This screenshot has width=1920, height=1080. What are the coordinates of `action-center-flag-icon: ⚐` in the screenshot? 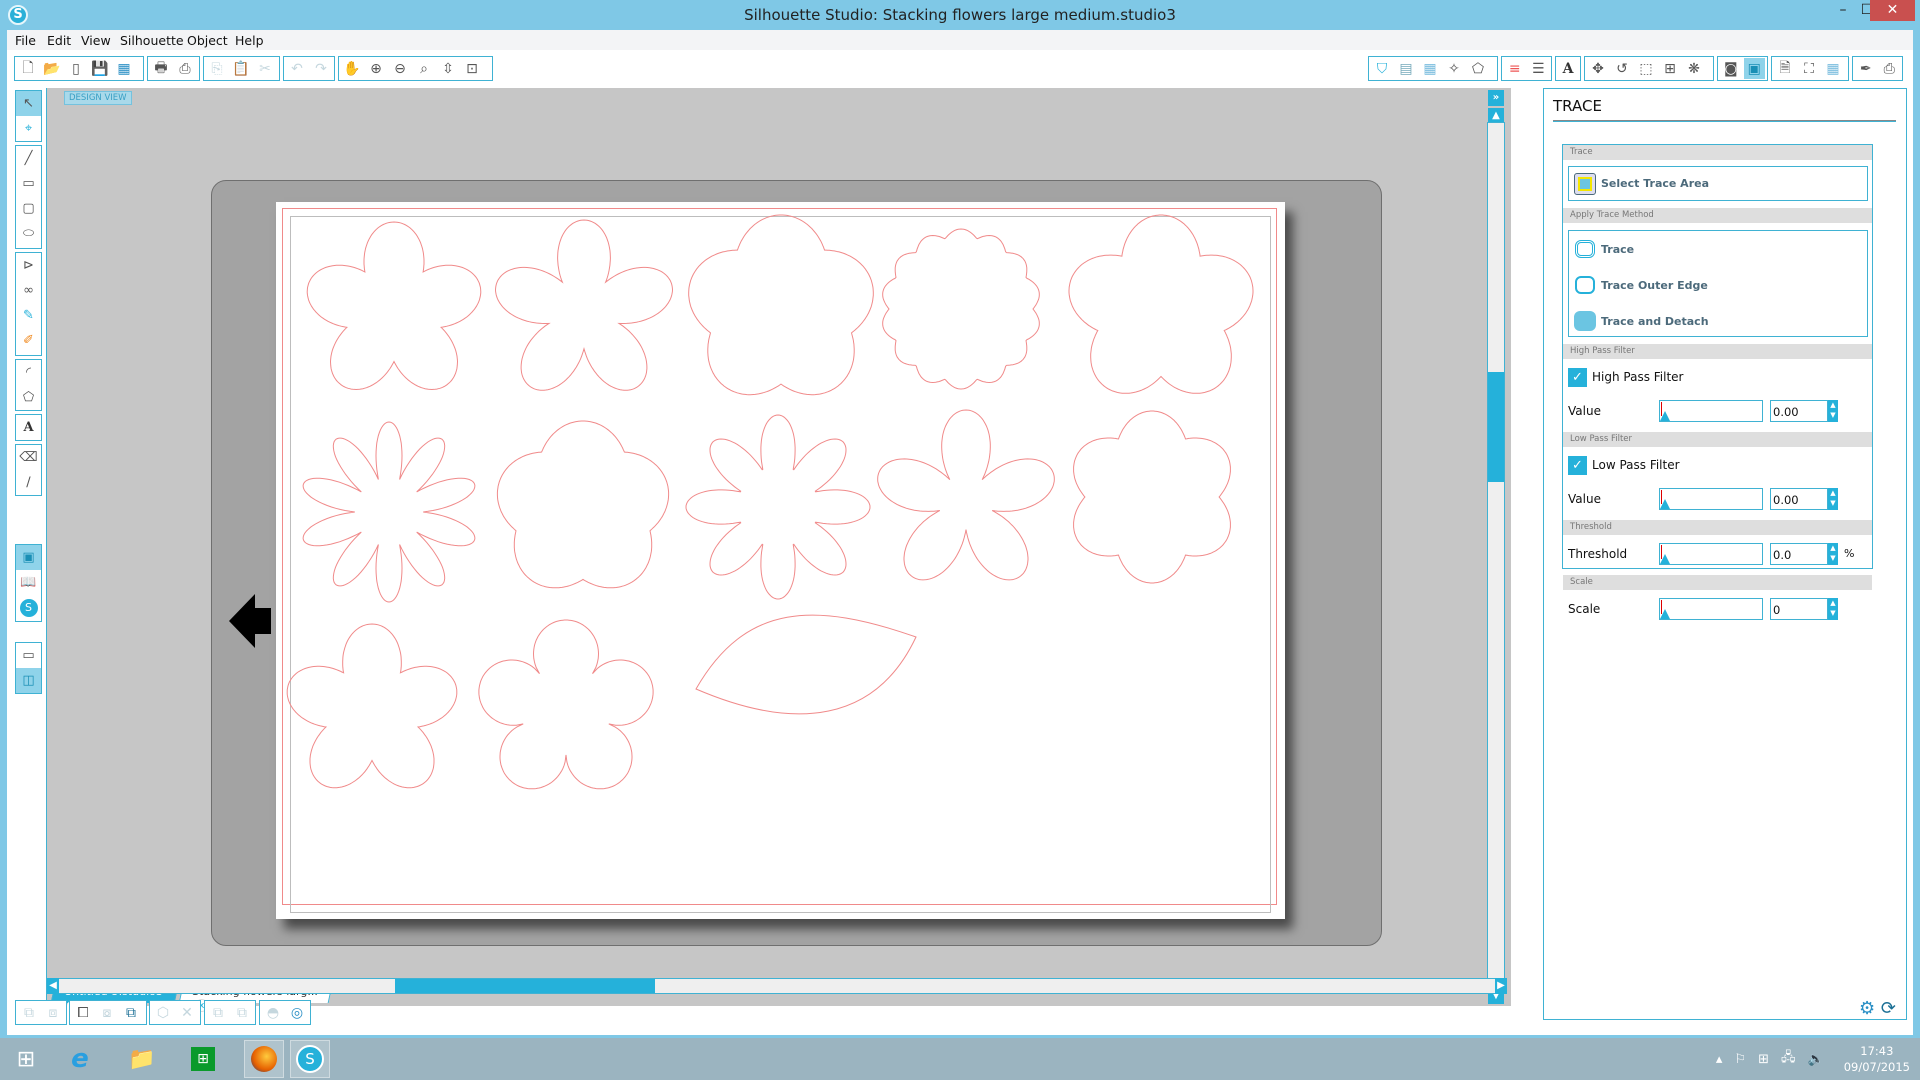 It's located at (1740, 1059).